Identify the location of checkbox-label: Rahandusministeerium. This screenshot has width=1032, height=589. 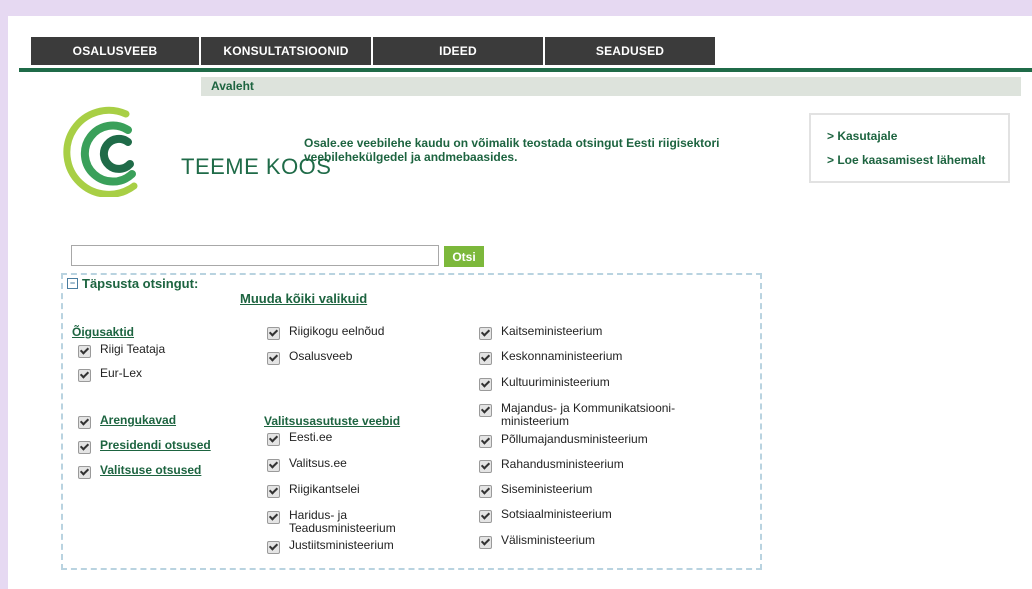
(562, 464).